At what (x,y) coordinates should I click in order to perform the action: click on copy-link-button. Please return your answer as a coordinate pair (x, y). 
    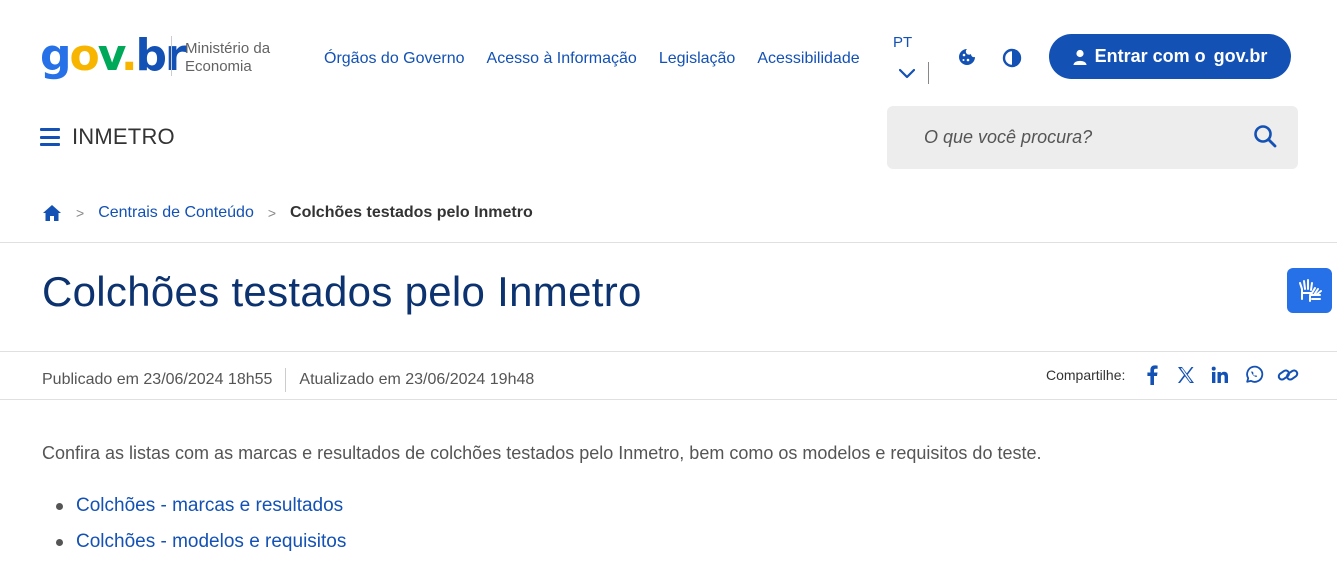
    Looking at the image, I should click on (1288, 375).